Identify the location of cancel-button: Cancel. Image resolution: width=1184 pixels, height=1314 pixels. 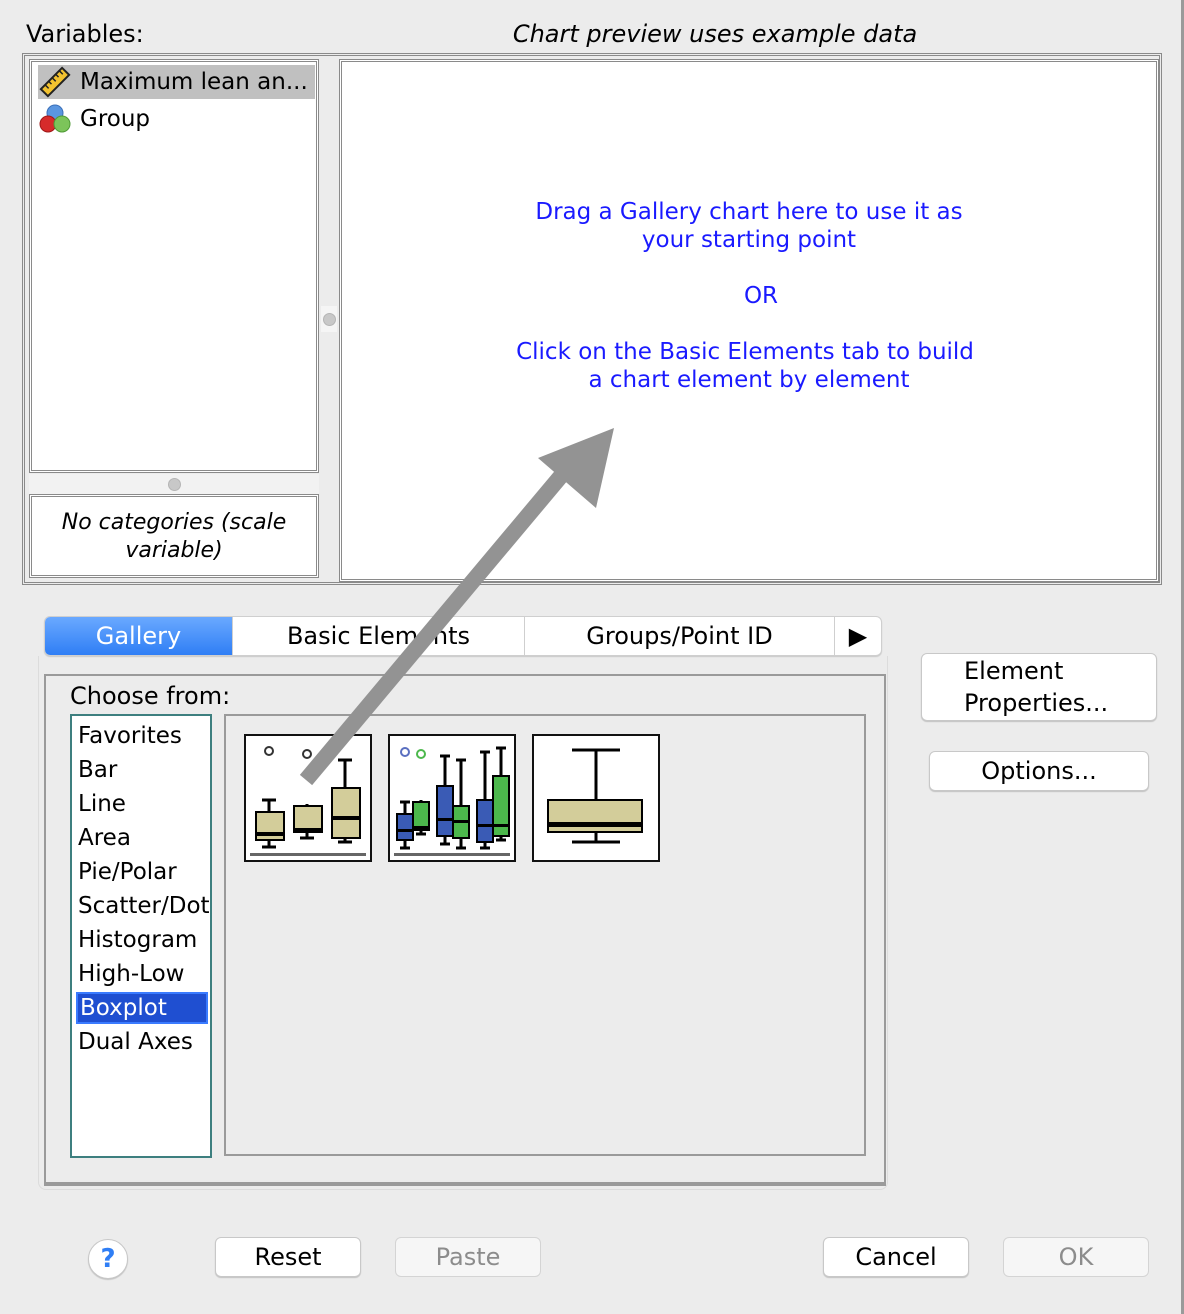
(896, 1257).